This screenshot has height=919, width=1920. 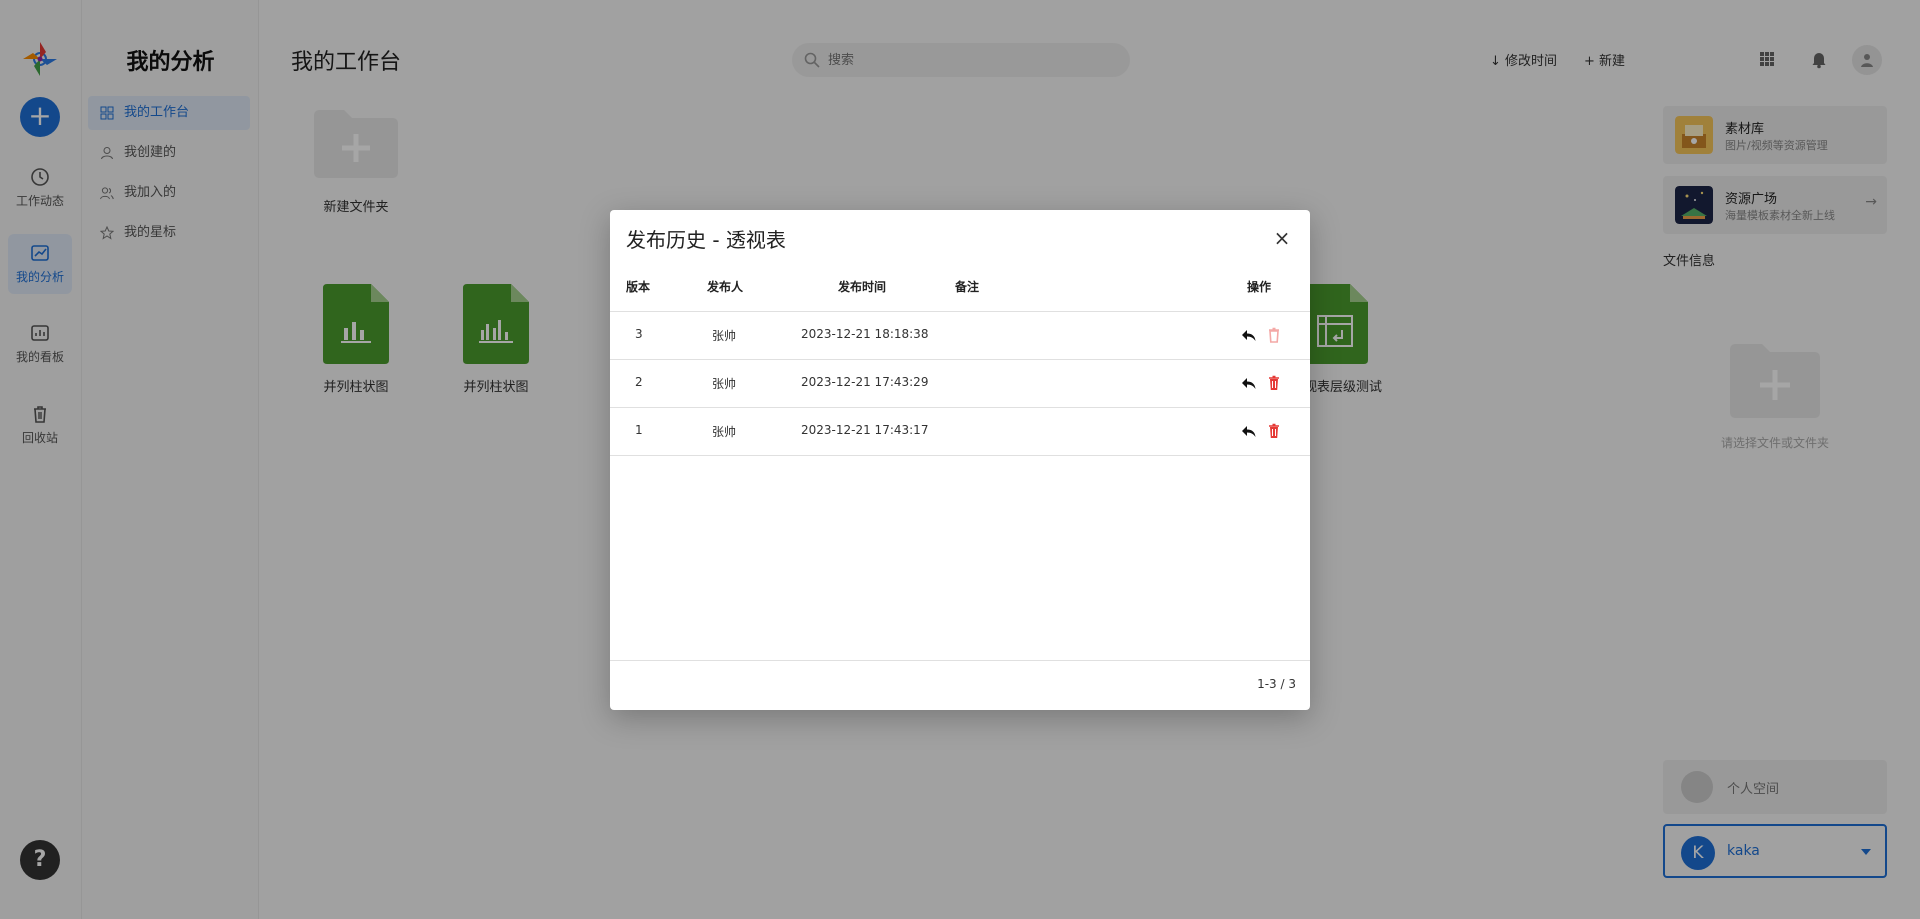 I want to click on cell-version: 2, so click(x=639, y=382).